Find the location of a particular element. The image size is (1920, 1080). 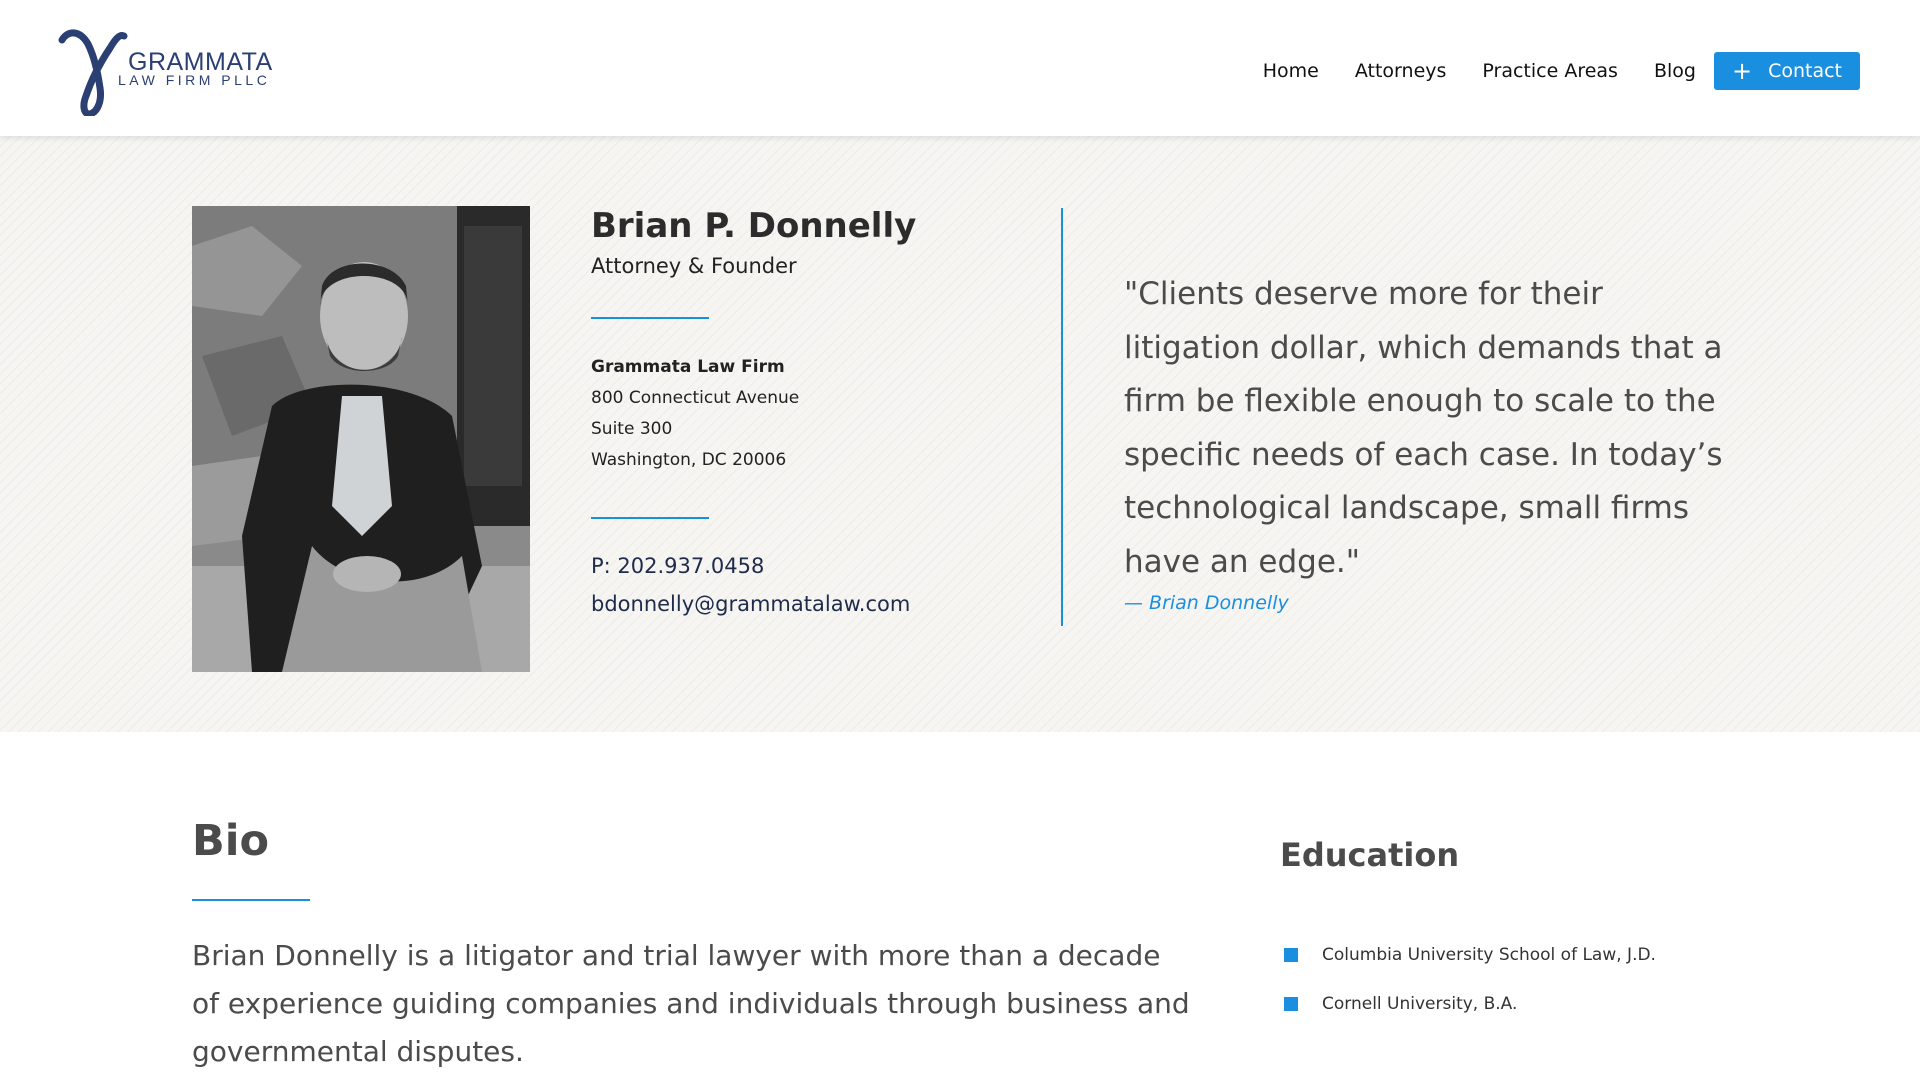

nav-attorneys: Attorneys is located at coordinates (1401, 71).